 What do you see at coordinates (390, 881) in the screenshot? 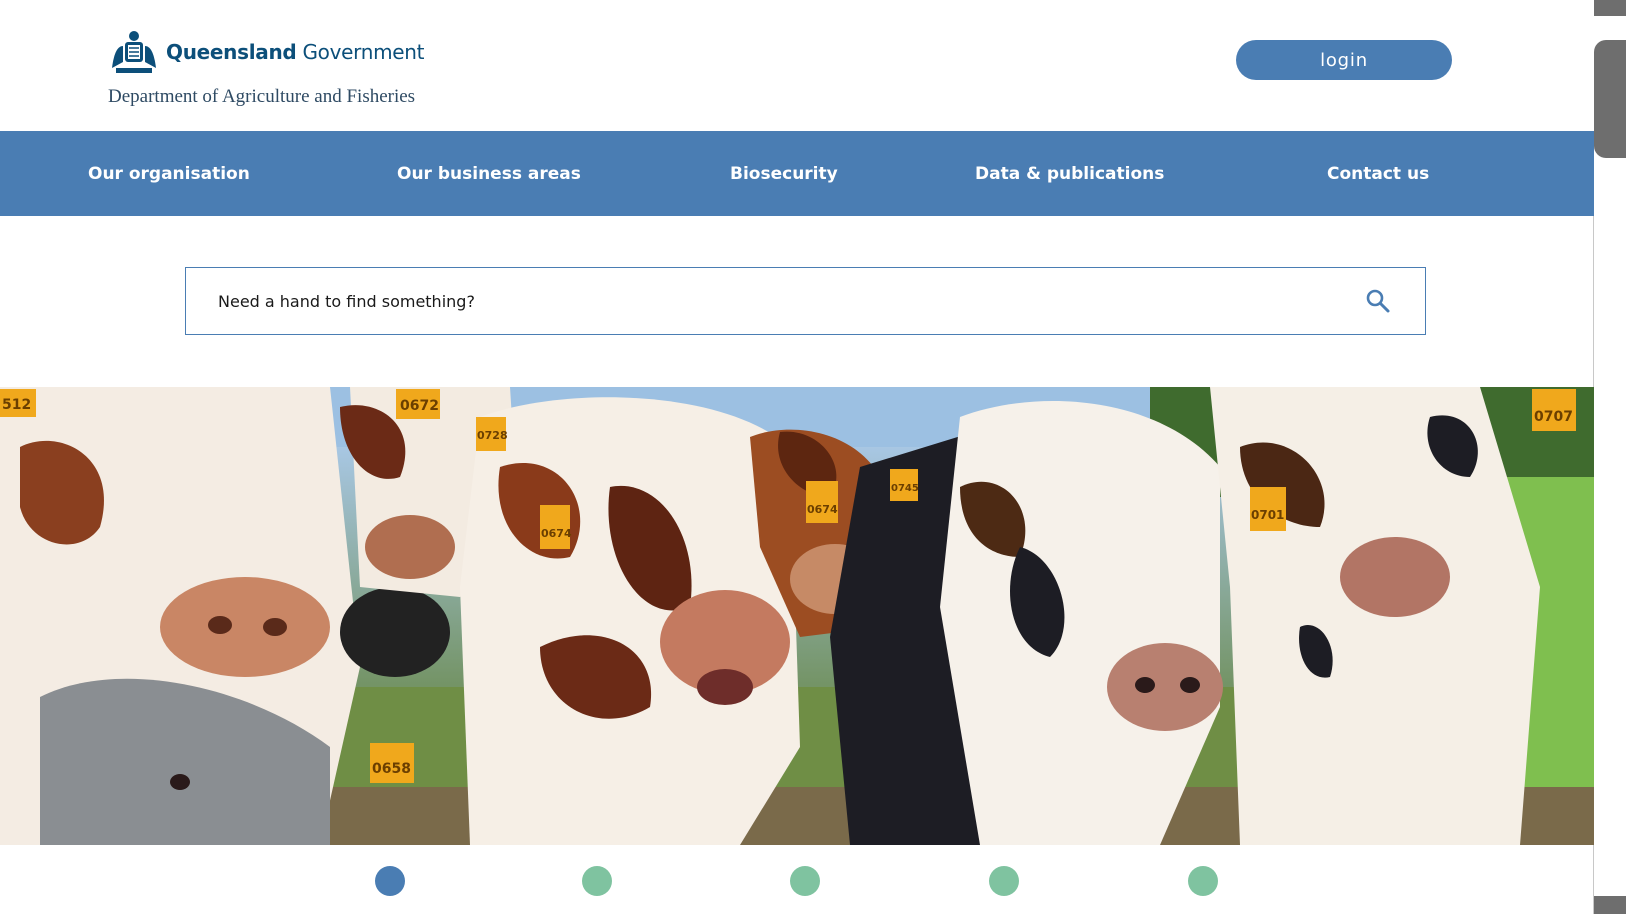
I see `carousel-dot-active` at bounding box center [390, 881].